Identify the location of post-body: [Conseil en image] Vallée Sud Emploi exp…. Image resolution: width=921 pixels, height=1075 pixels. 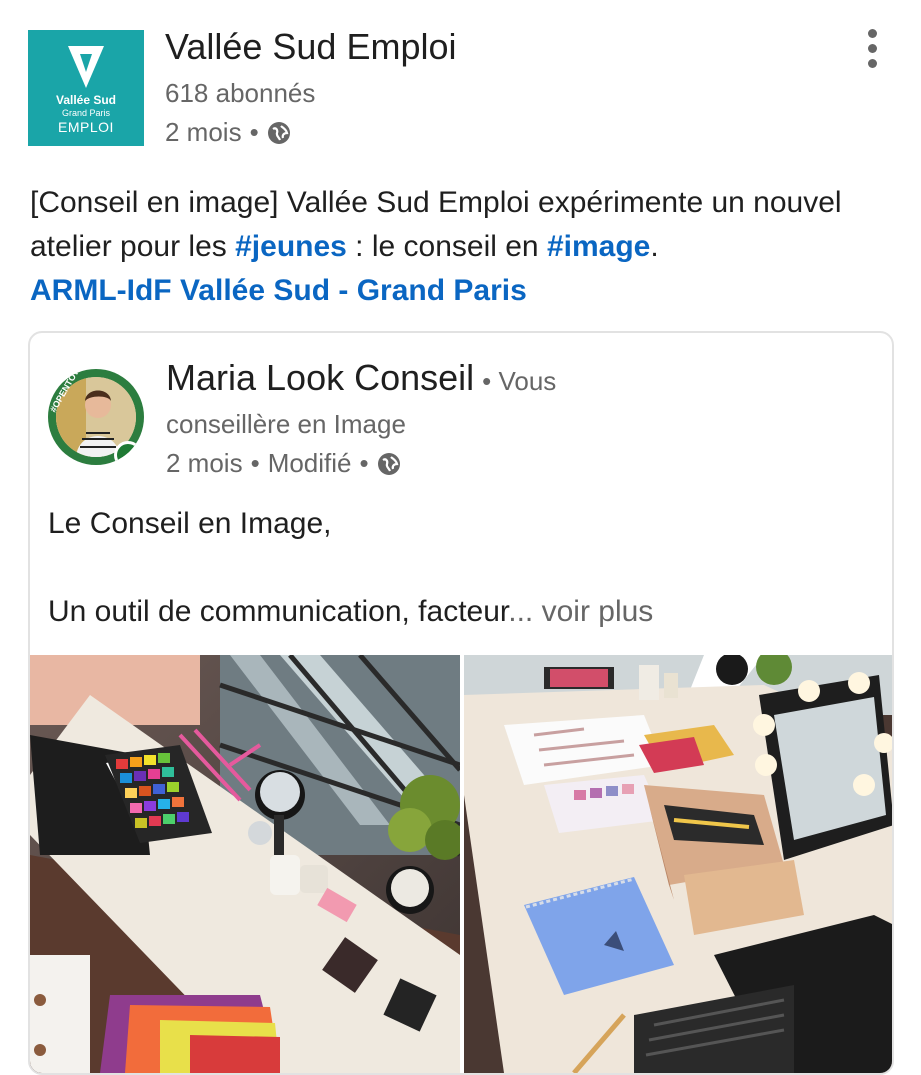
(460, 247).